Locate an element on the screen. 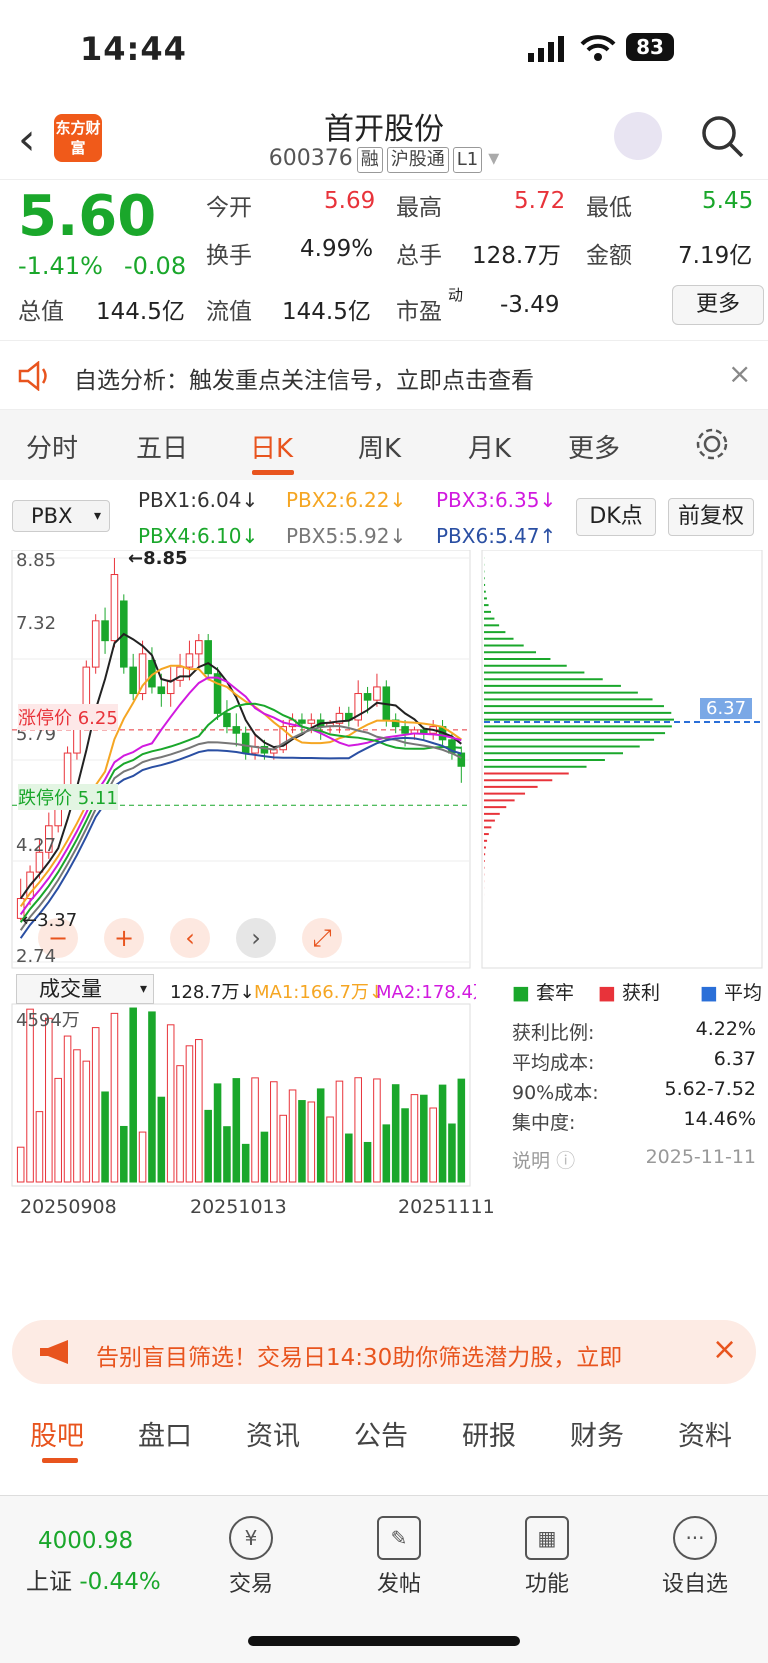 The height and width of the screenshot is (1663, 768). grid-icon: ▦ is located at coordinates (547, 1538).